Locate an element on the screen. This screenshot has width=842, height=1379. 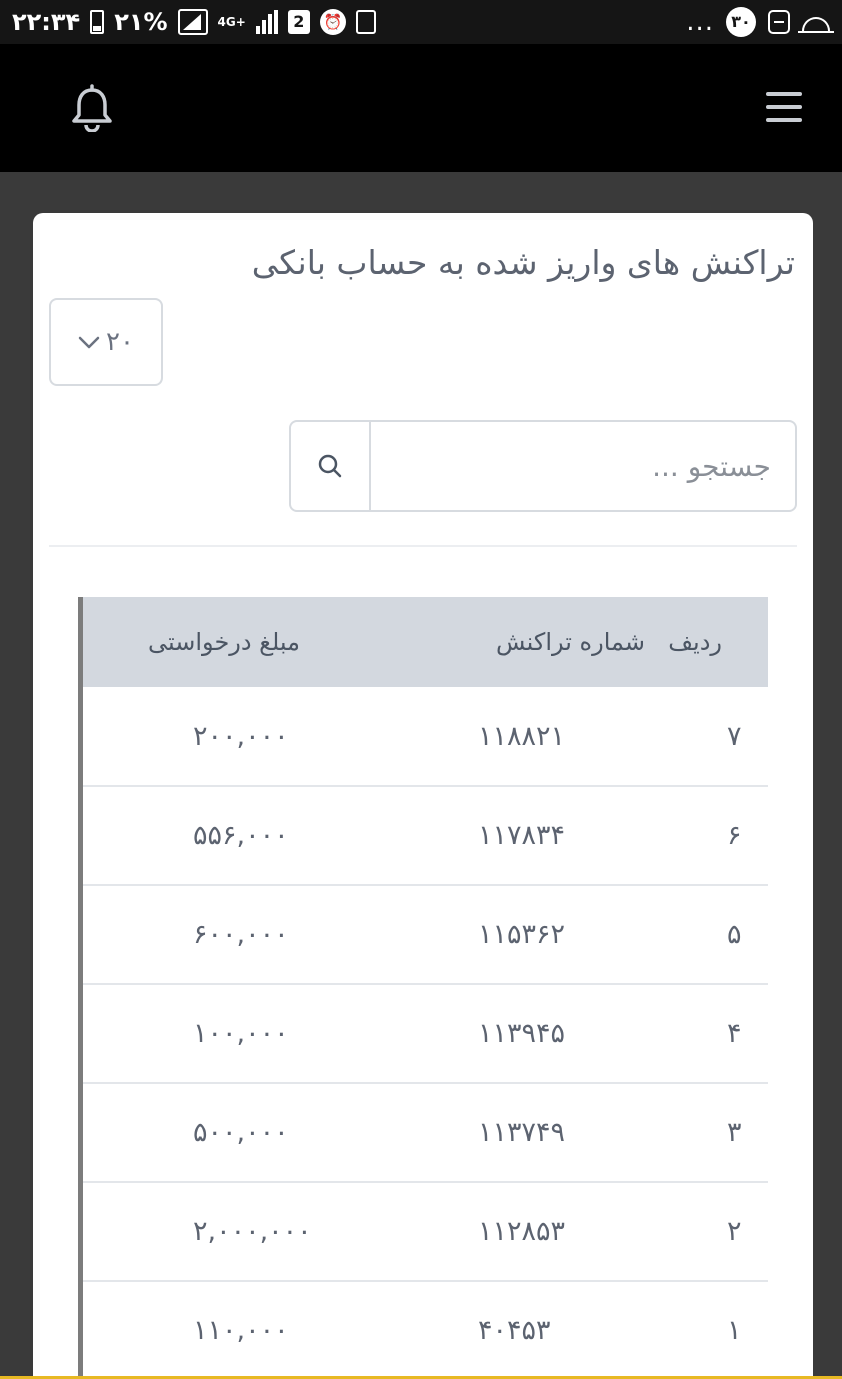
cell-amount: ۲۰۰,۰۰۰ is located at coordinates (241, 736).